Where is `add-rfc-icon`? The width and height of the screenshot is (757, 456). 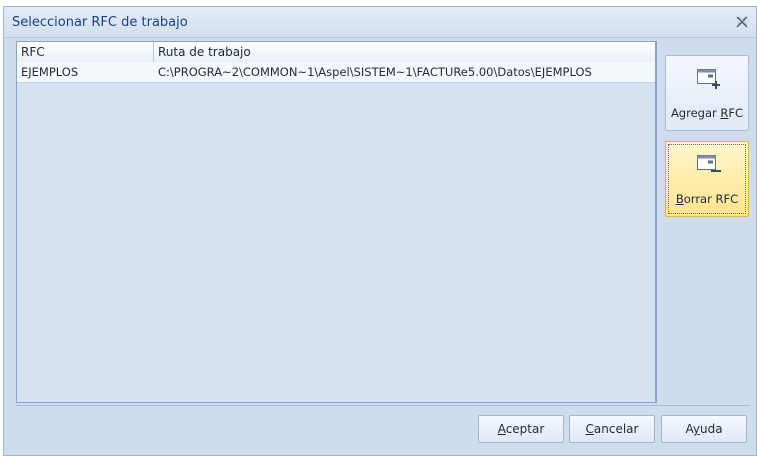
add-rfc-icon is located at coordinates (708, 79).